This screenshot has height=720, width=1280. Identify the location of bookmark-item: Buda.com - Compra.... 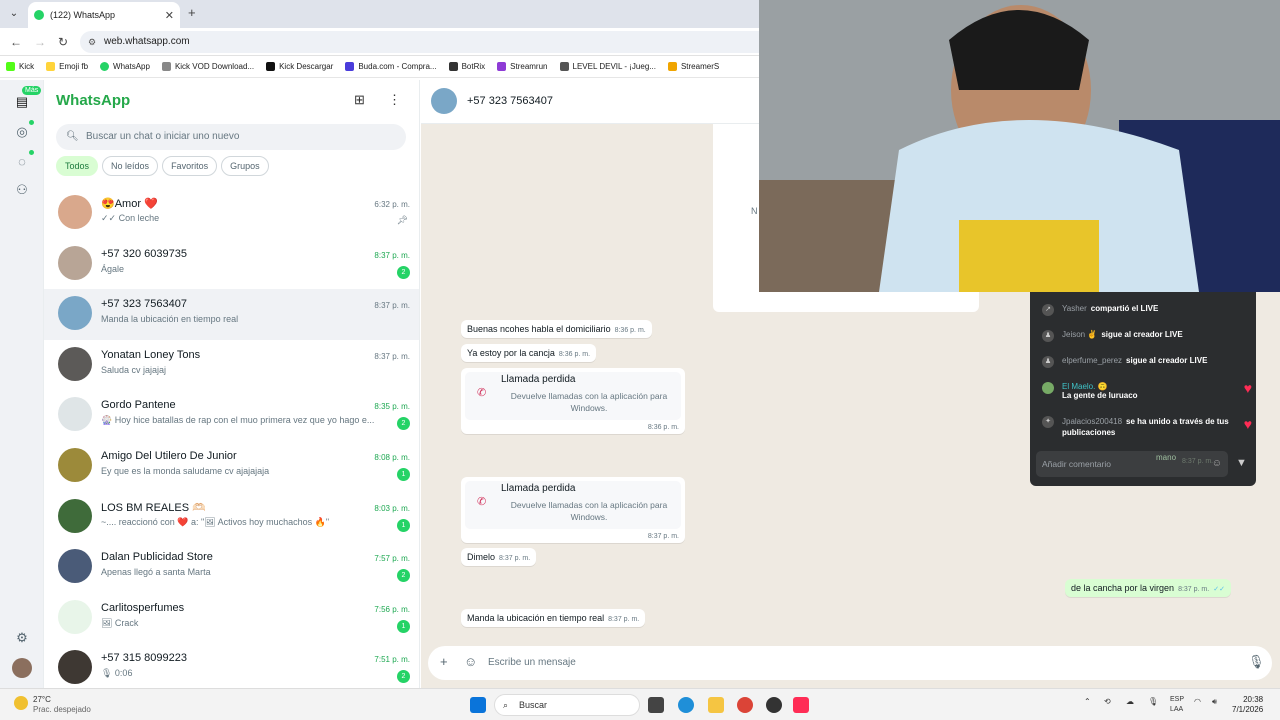
(391, 66).